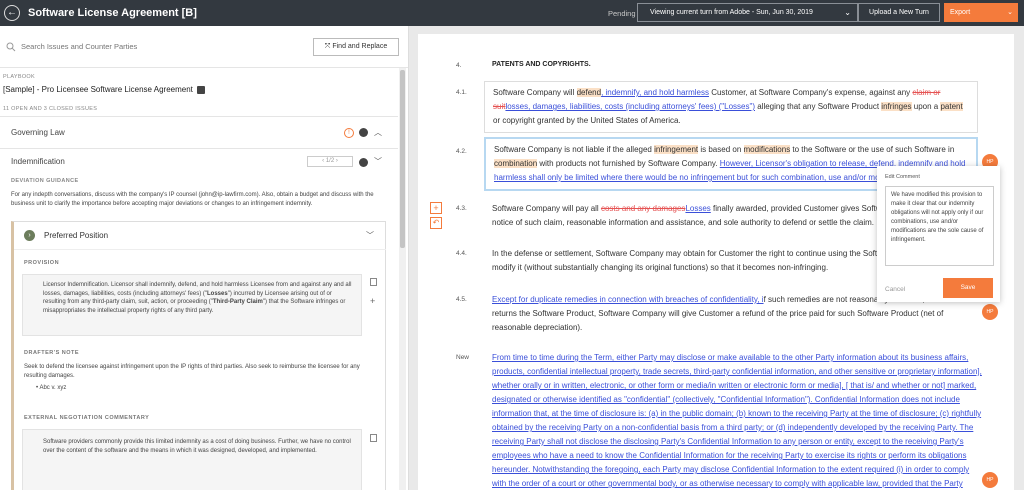  I want to click on paragraph-number: 4.1., so click(461, 92).